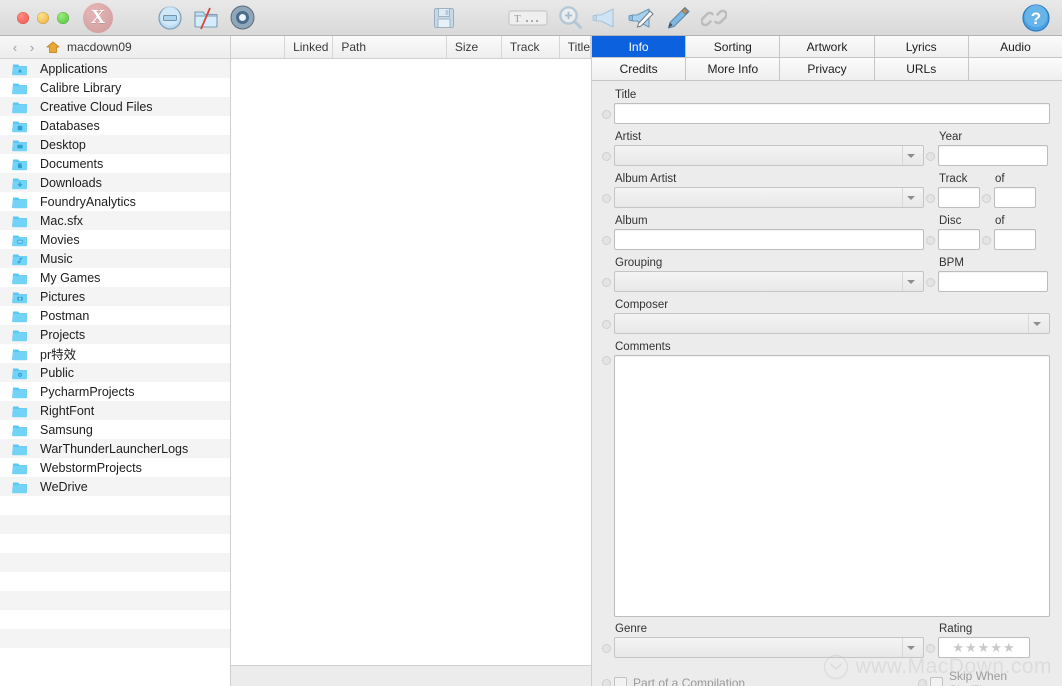  Describe the element at coordinates (606, 682) in the screenshot. I see `compilation-toggle` at that location.